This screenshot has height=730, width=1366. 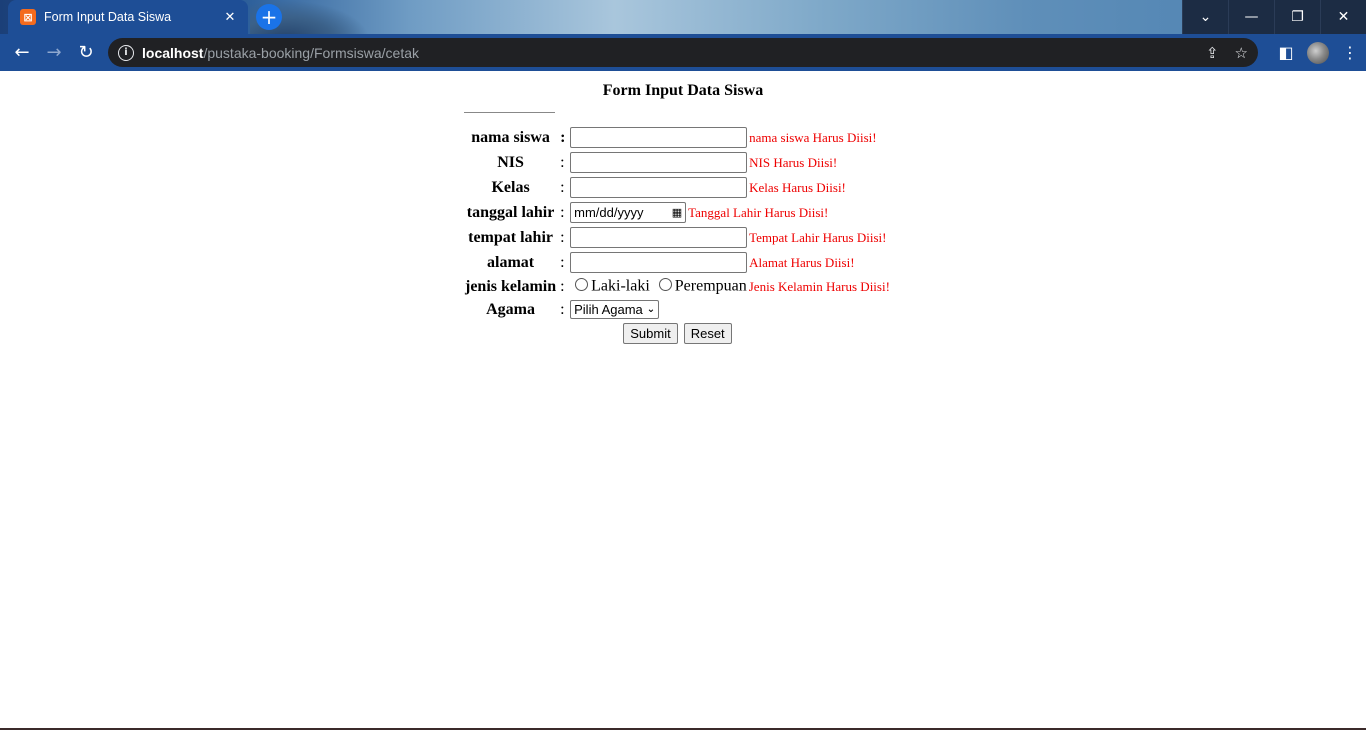 I want to click on error-message: Kelas Harus Diisi!, so click(x=797, y=187).